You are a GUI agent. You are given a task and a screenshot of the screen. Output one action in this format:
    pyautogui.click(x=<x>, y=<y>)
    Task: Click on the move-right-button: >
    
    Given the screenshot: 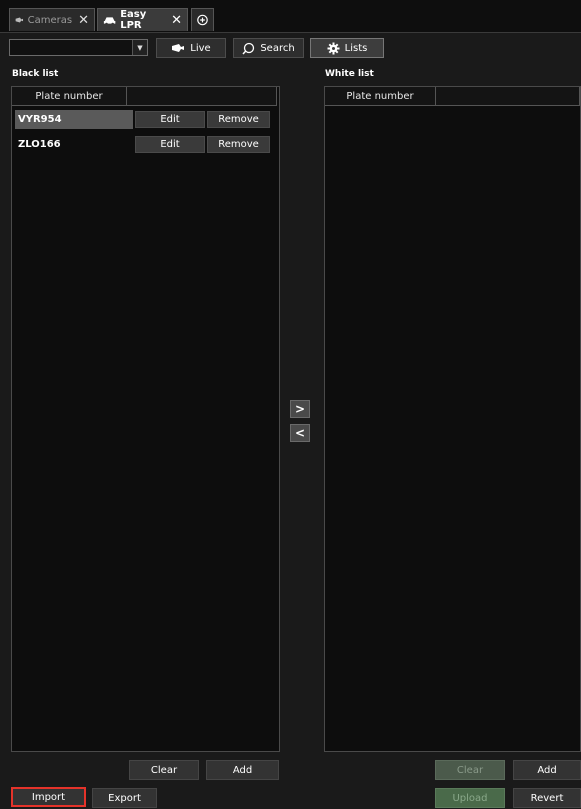 What is the action you would take?
    pyautogui.click(x=300, y=409)
    